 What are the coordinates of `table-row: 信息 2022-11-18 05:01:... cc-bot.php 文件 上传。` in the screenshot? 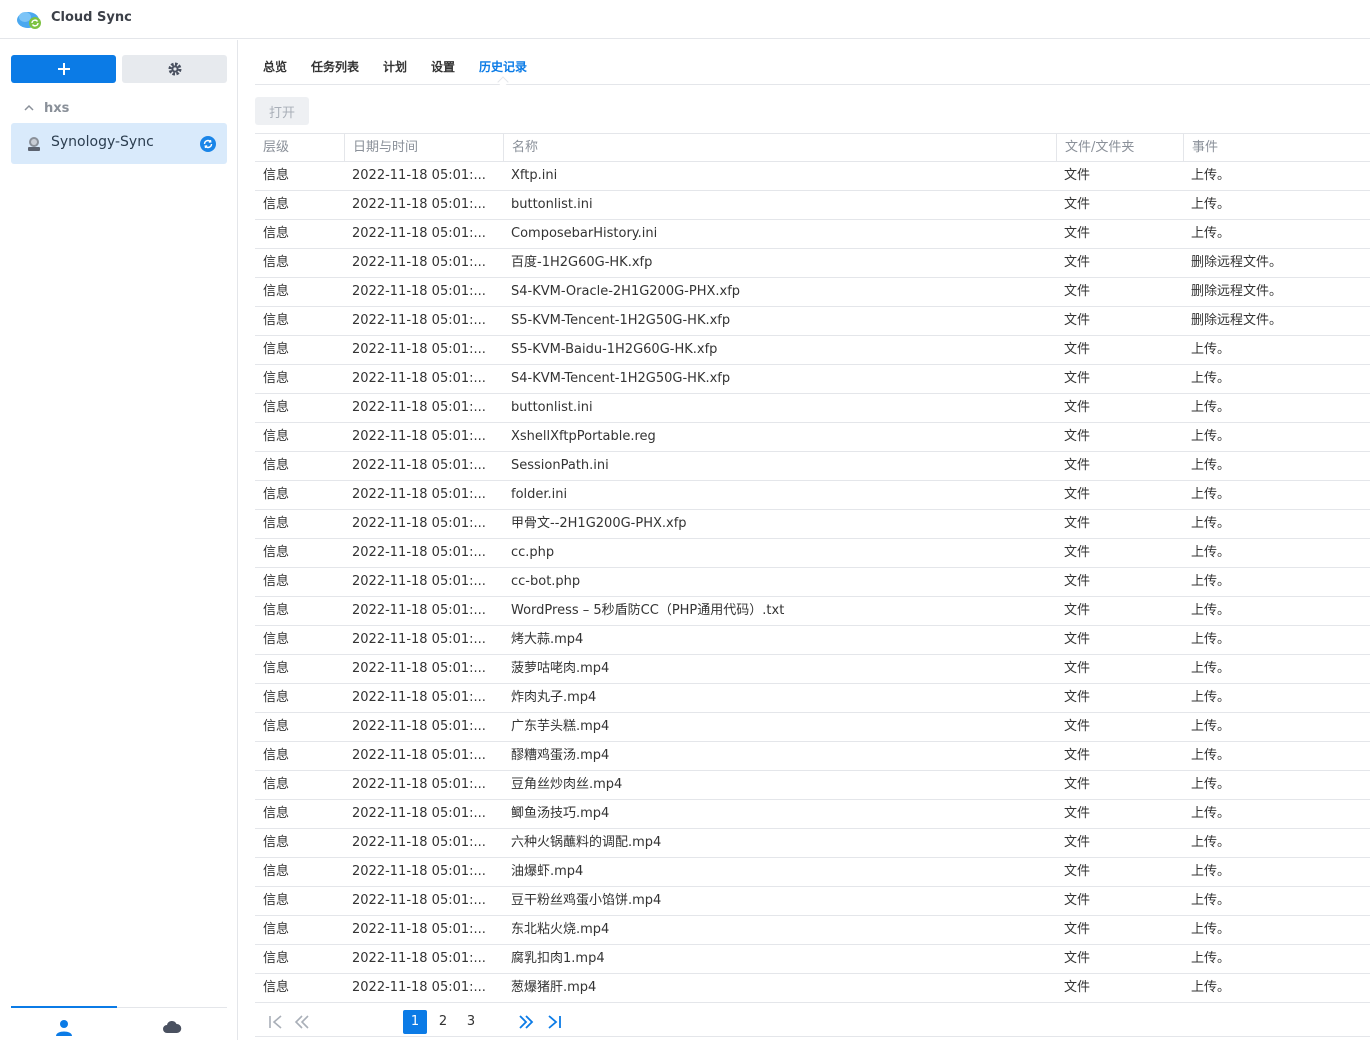 It's located at (812, 582).